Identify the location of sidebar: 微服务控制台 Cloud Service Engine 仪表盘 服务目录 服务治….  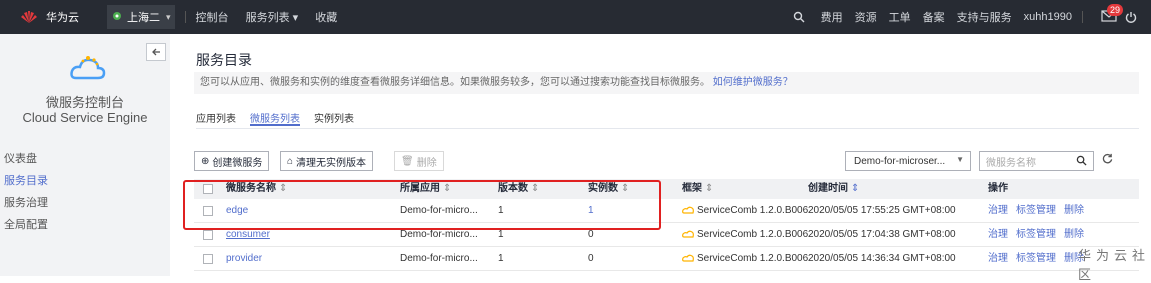
(85, 155).